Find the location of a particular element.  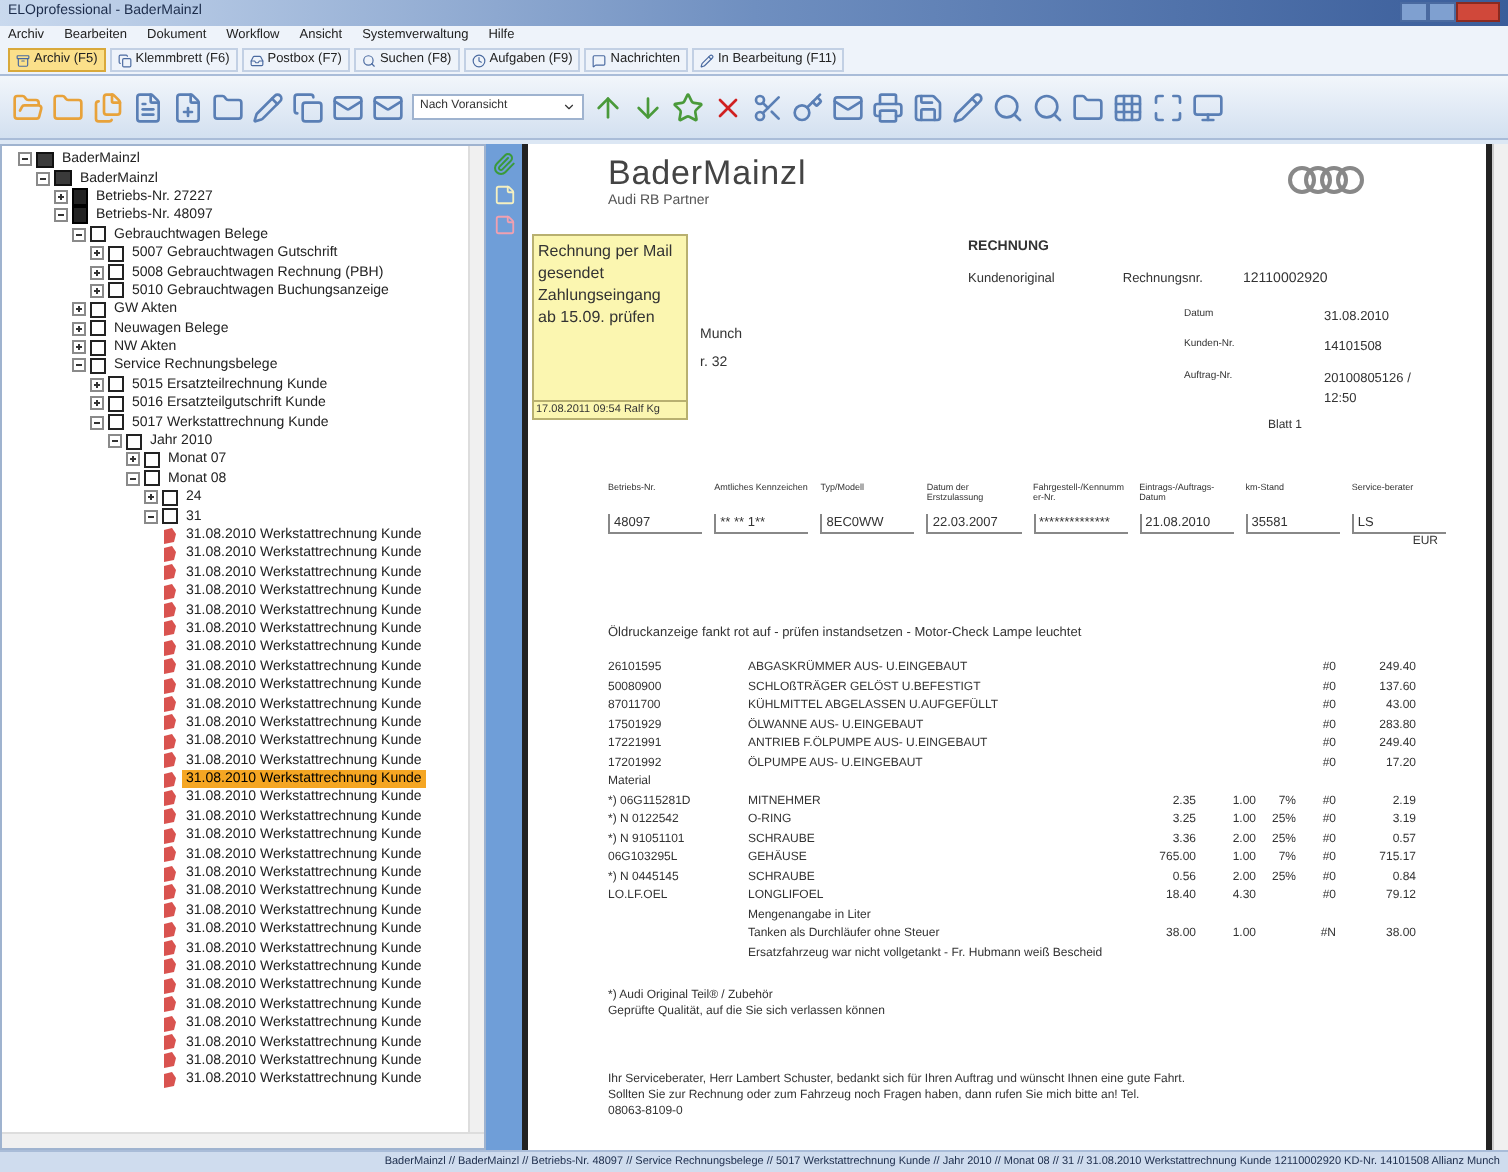

rings-logo is located at coordinates (1326, 180).